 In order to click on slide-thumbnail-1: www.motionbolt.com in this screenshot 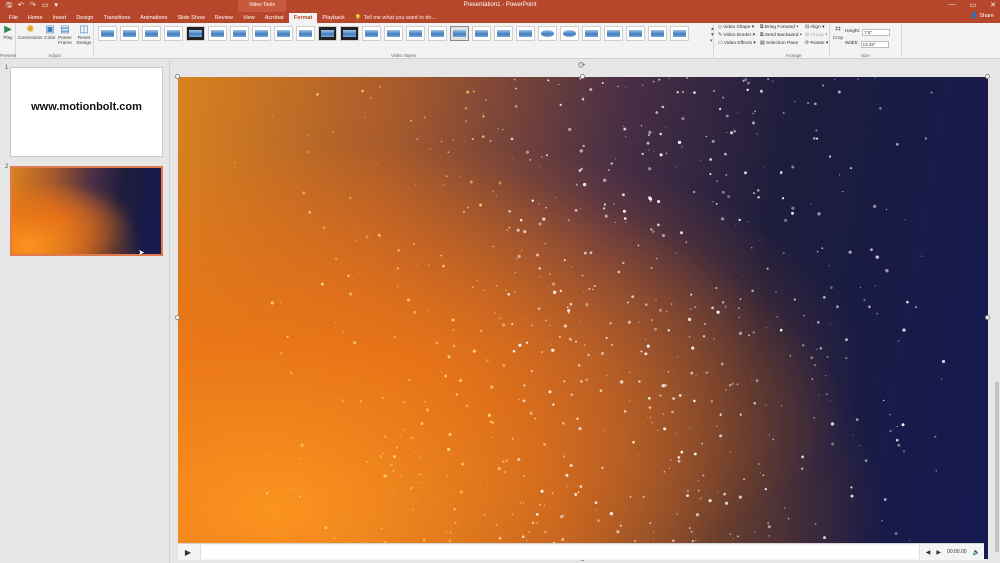, I will do `click(86, 112)`.